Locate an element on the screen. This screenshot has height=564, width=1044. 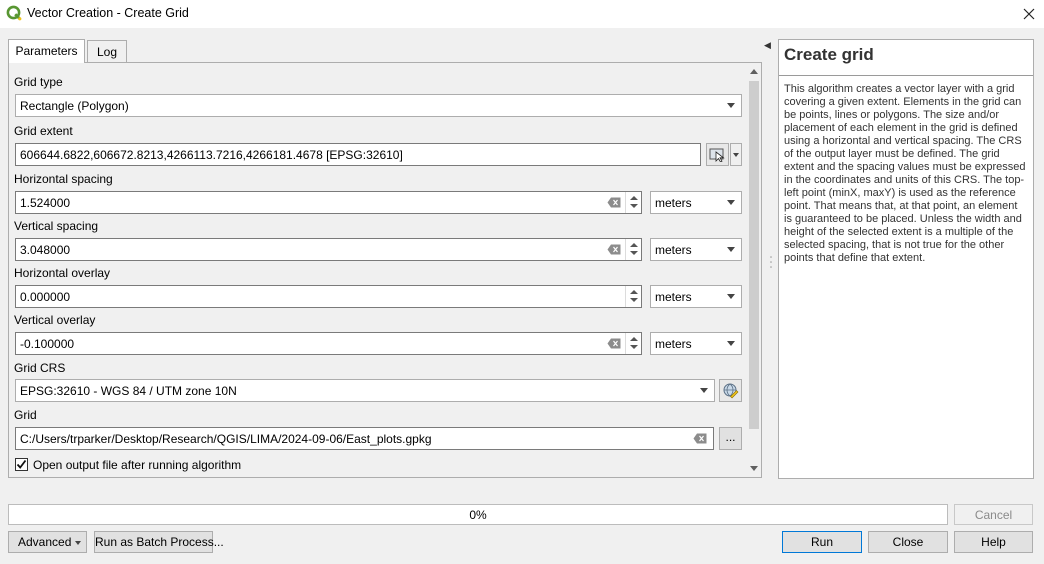
vertical-overlay-unit-select: meters is located at coordinates (696, 343).